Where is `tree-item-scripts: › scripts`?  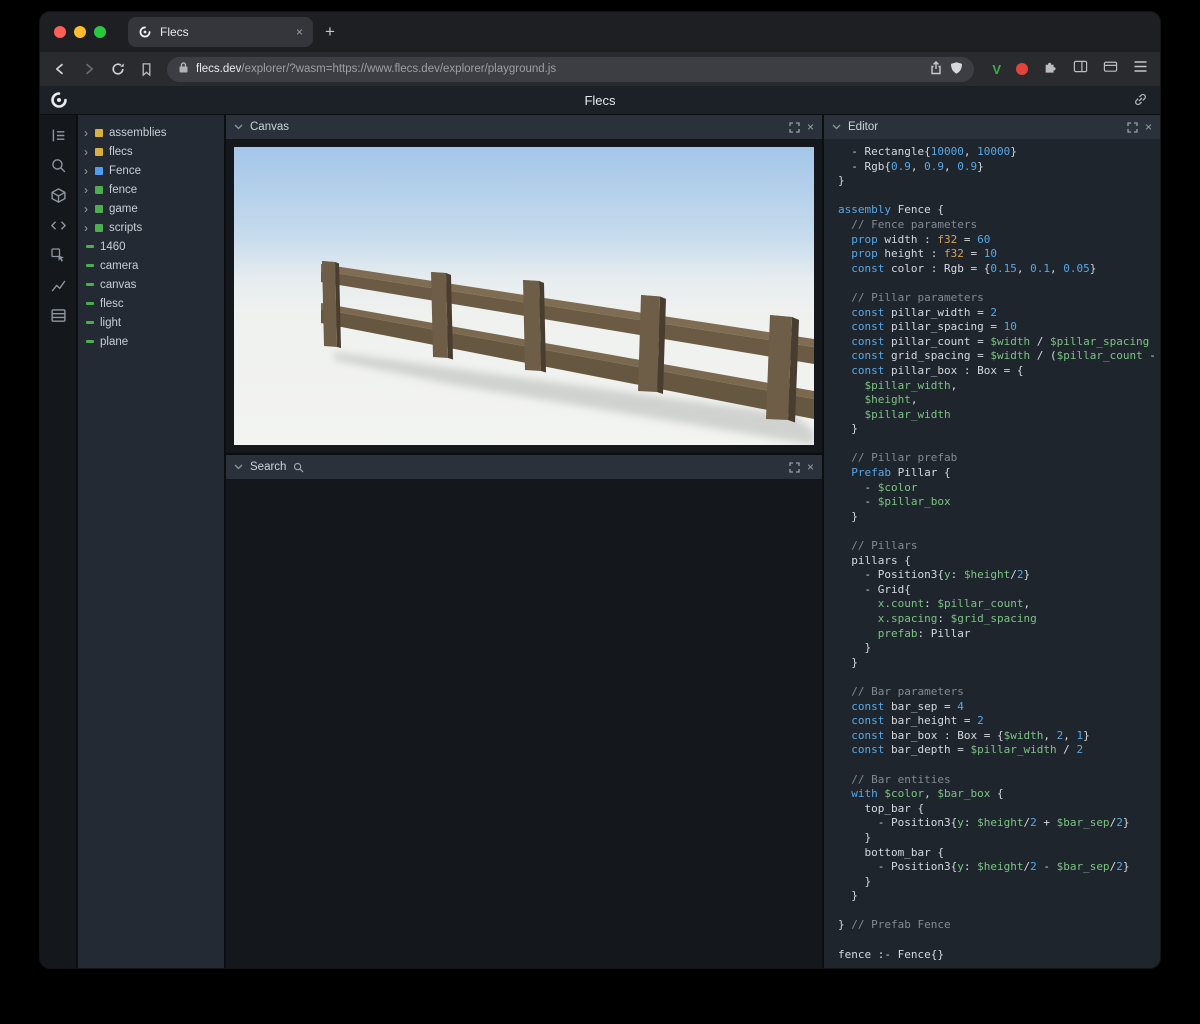
tree-item-scripts: › scripts is located at coordinates (151, 227).